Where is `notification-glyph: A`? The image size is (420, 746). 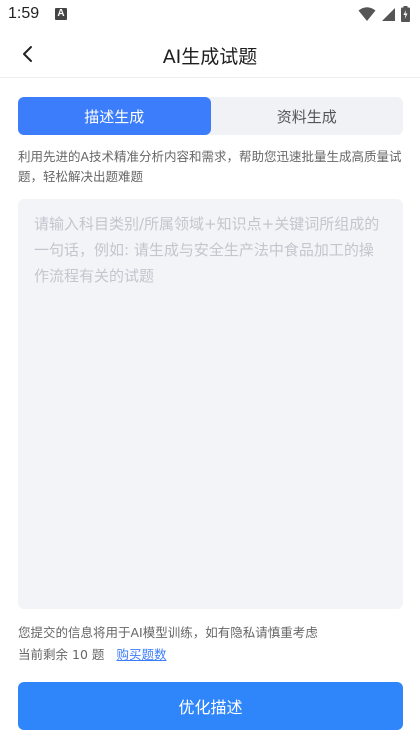 notification-glyph: A is located at coordinates (61, 13).